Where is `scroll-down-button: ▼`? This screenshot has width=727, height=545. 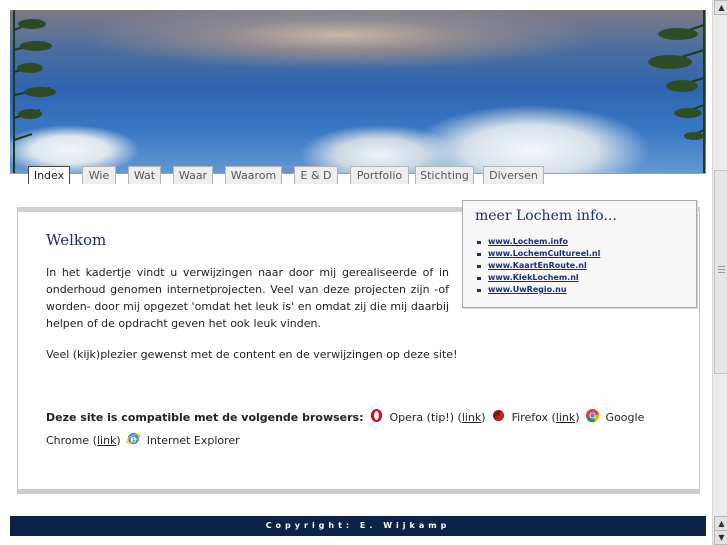
scroll-down-button: ▼ is located at coordinates (720, 537).